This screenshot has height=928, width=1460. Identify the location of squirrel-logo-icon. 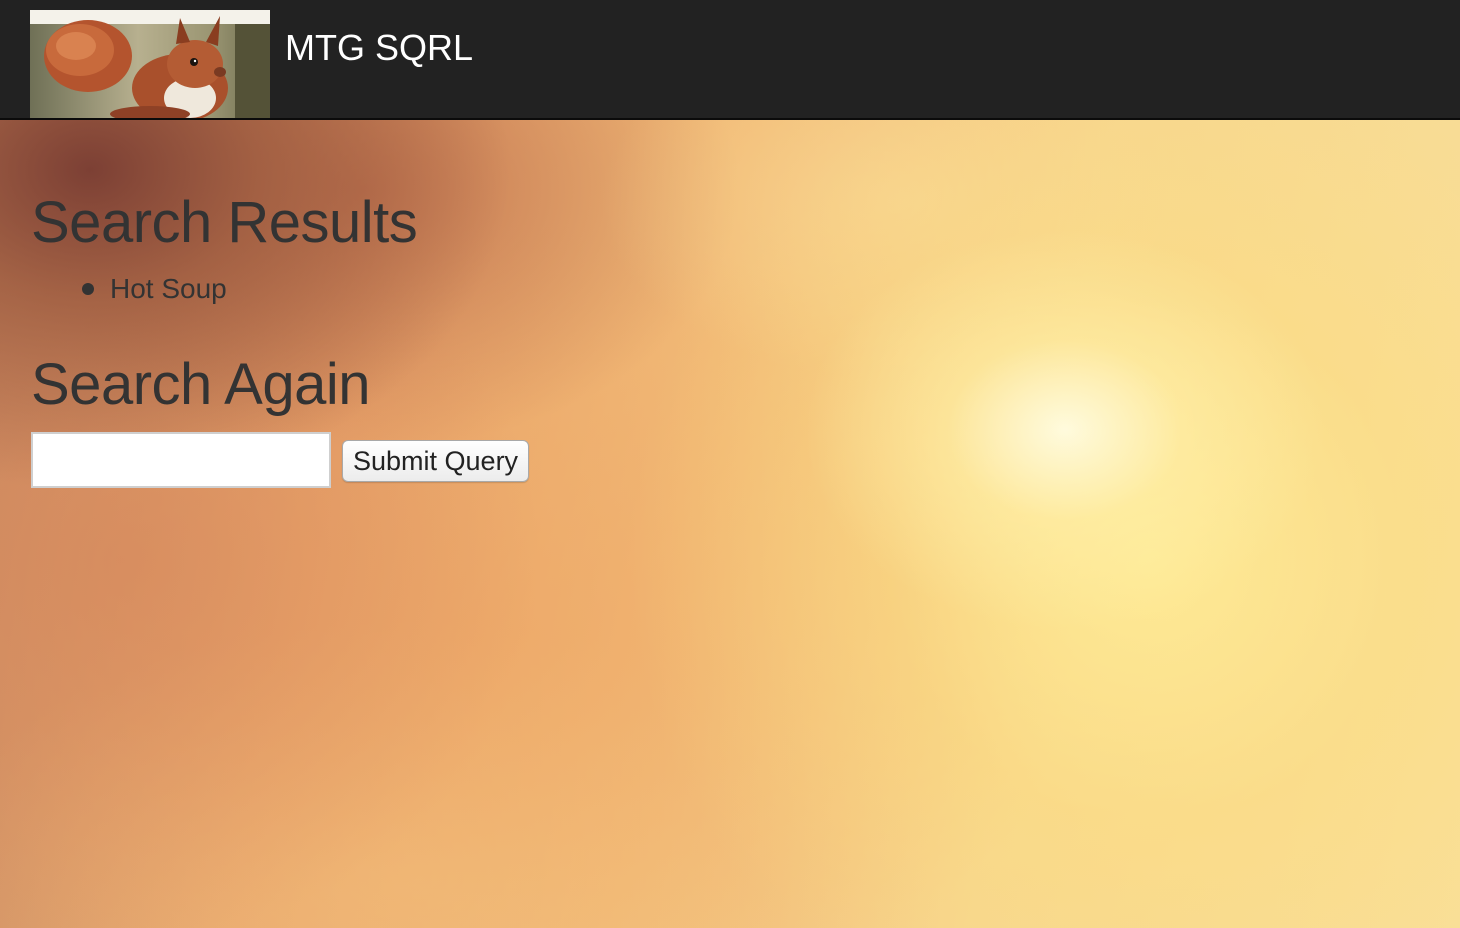
(150, 64).